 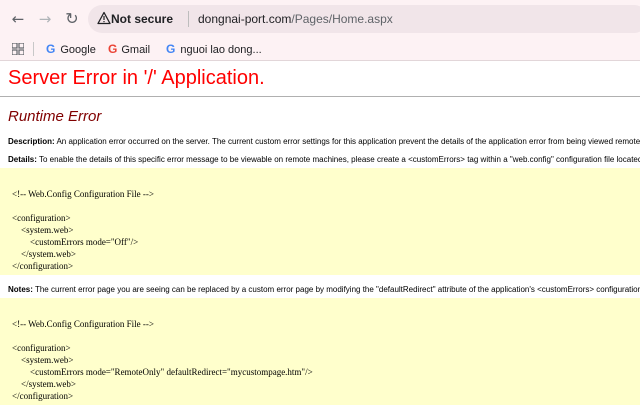 I want to click on forward-arrow-icon: →, so click(x=45, y=19).